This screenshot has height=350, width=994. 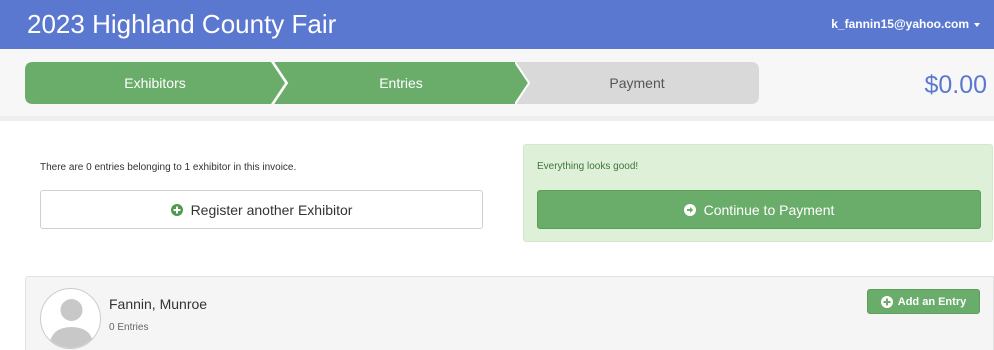 What do you see at coordinates (900, 24) in the screenshot?
I see `user-email: k_fannin15@yahoo.com` at bounding box center [900, 24].